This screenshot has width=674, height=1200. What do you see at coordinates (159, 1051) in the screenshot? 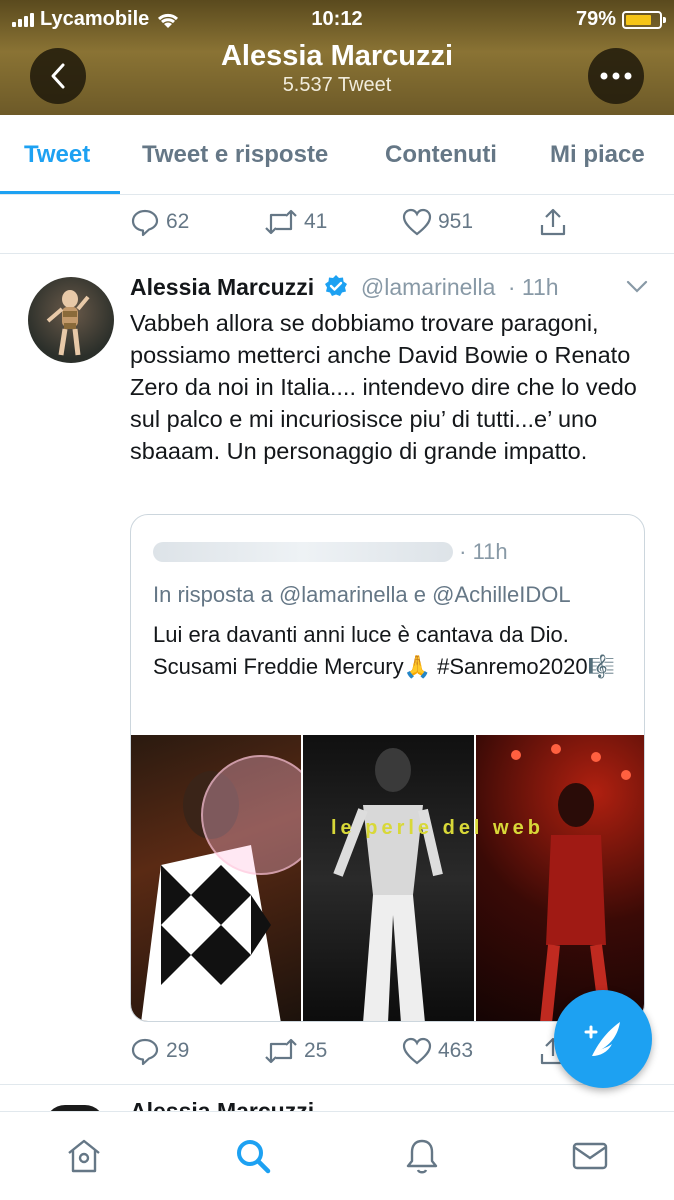
I see `reply-button: 29` at bounding box center [159, 1051].